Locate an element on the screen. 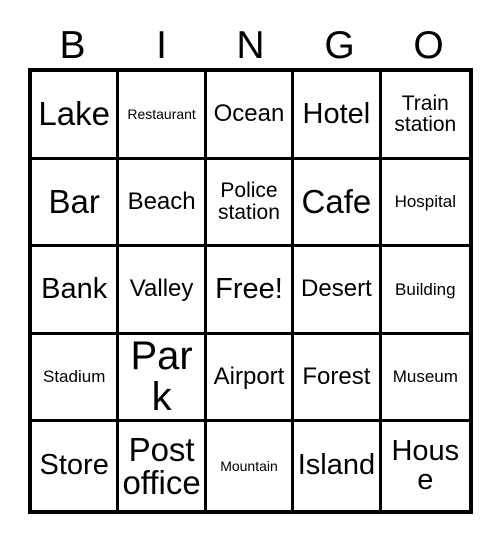 This screenshot has width=501, height=544. bingo-cell: Beach is located at coordinates (163, 203).